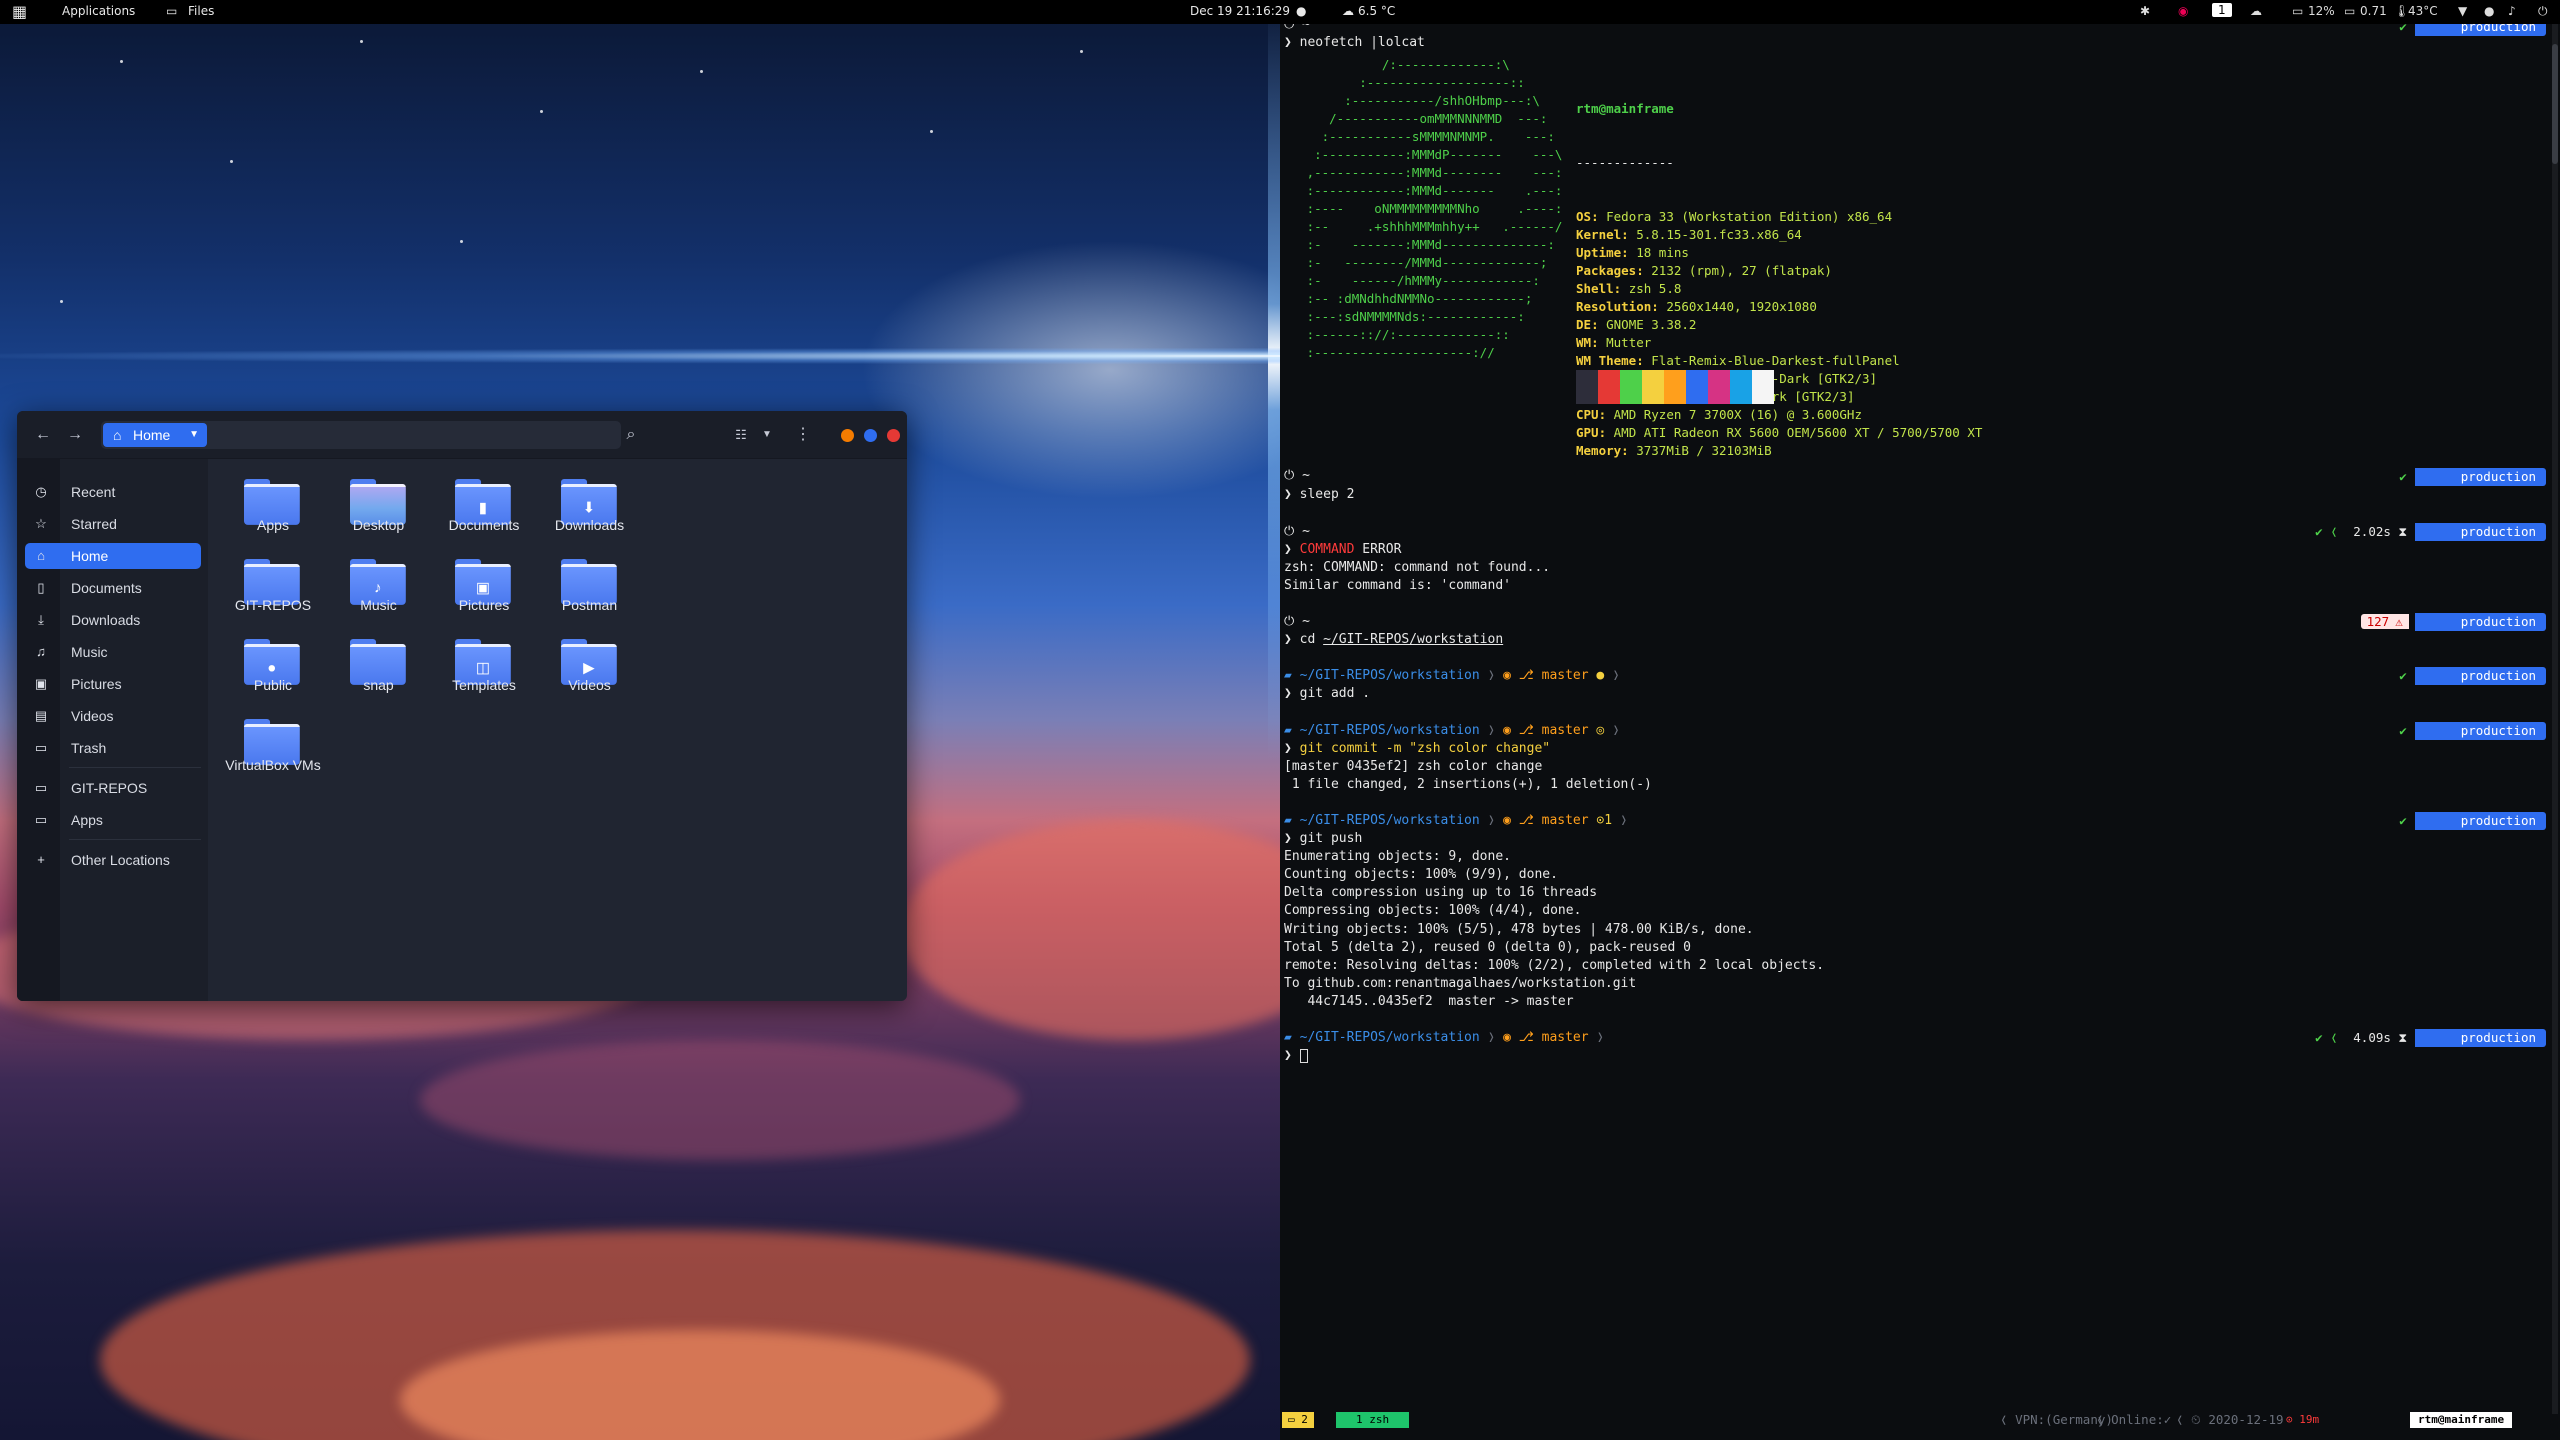  Describe the element at coordinates (2555, 719) in the screenshot. I see `scrollbar` at that location.